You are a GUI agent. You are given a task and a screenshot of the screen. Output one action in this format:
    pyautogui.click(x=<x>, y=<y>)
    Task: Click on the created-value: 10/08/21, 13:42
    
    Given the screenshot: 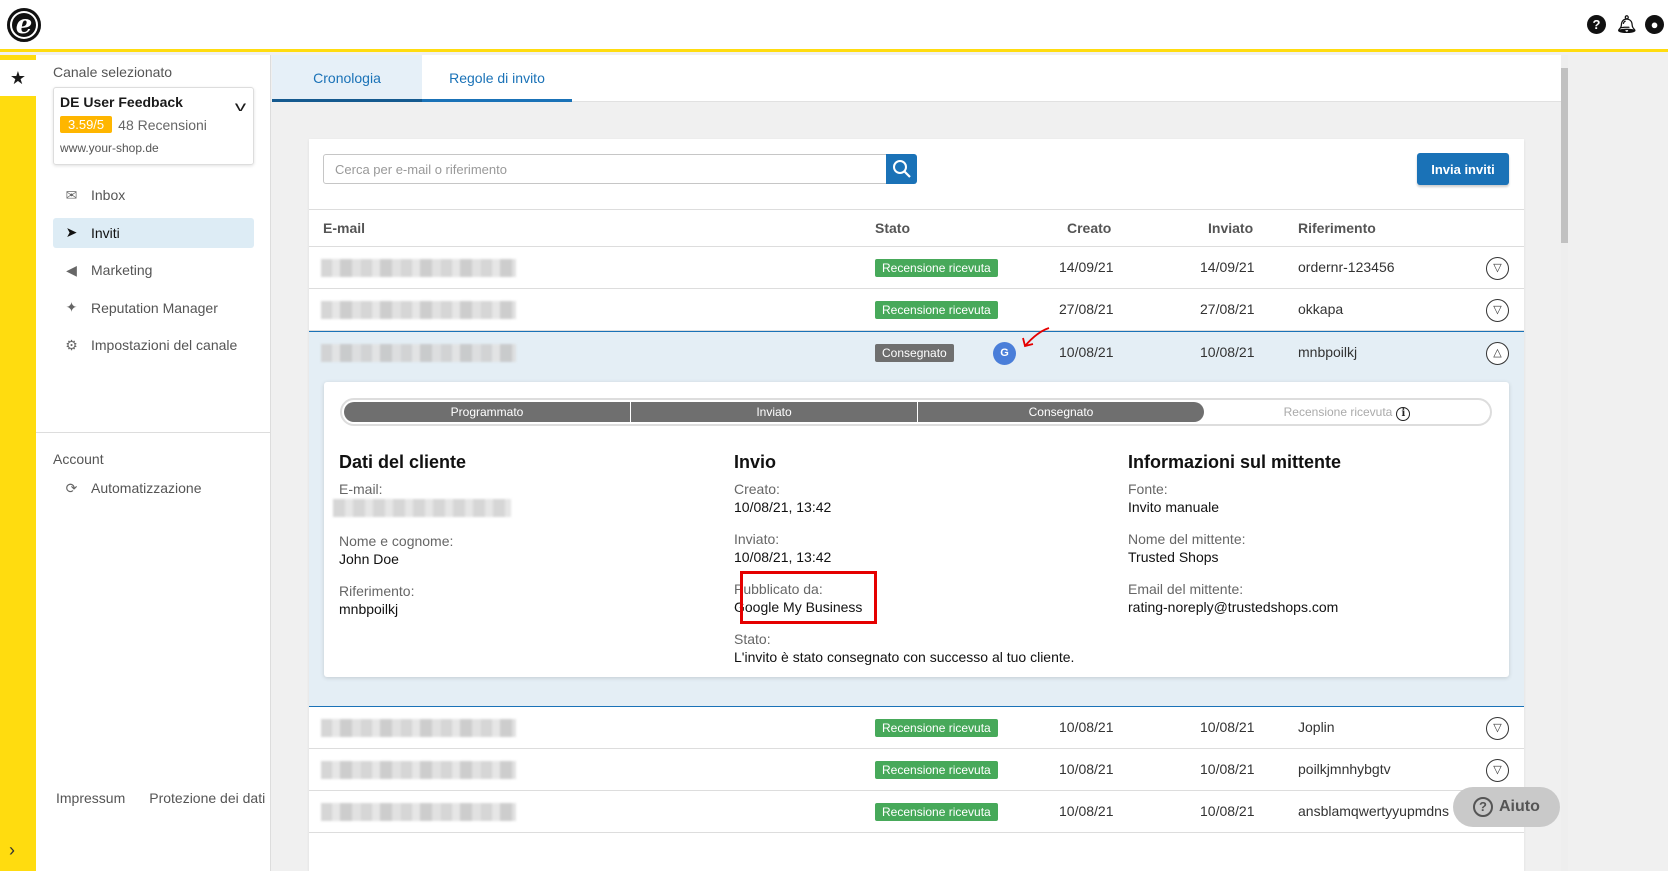 What is the action you would take?
    pyautogui.click(x=783, y=507)
    